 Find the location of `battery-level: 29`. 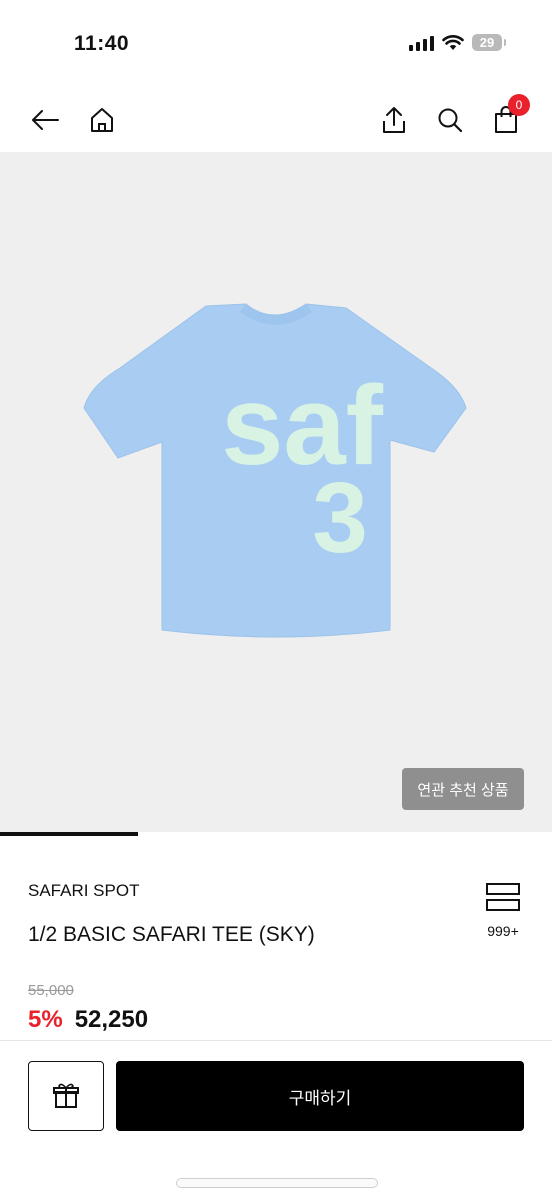

battery-level: 29 is located at coordinates (487, 42).